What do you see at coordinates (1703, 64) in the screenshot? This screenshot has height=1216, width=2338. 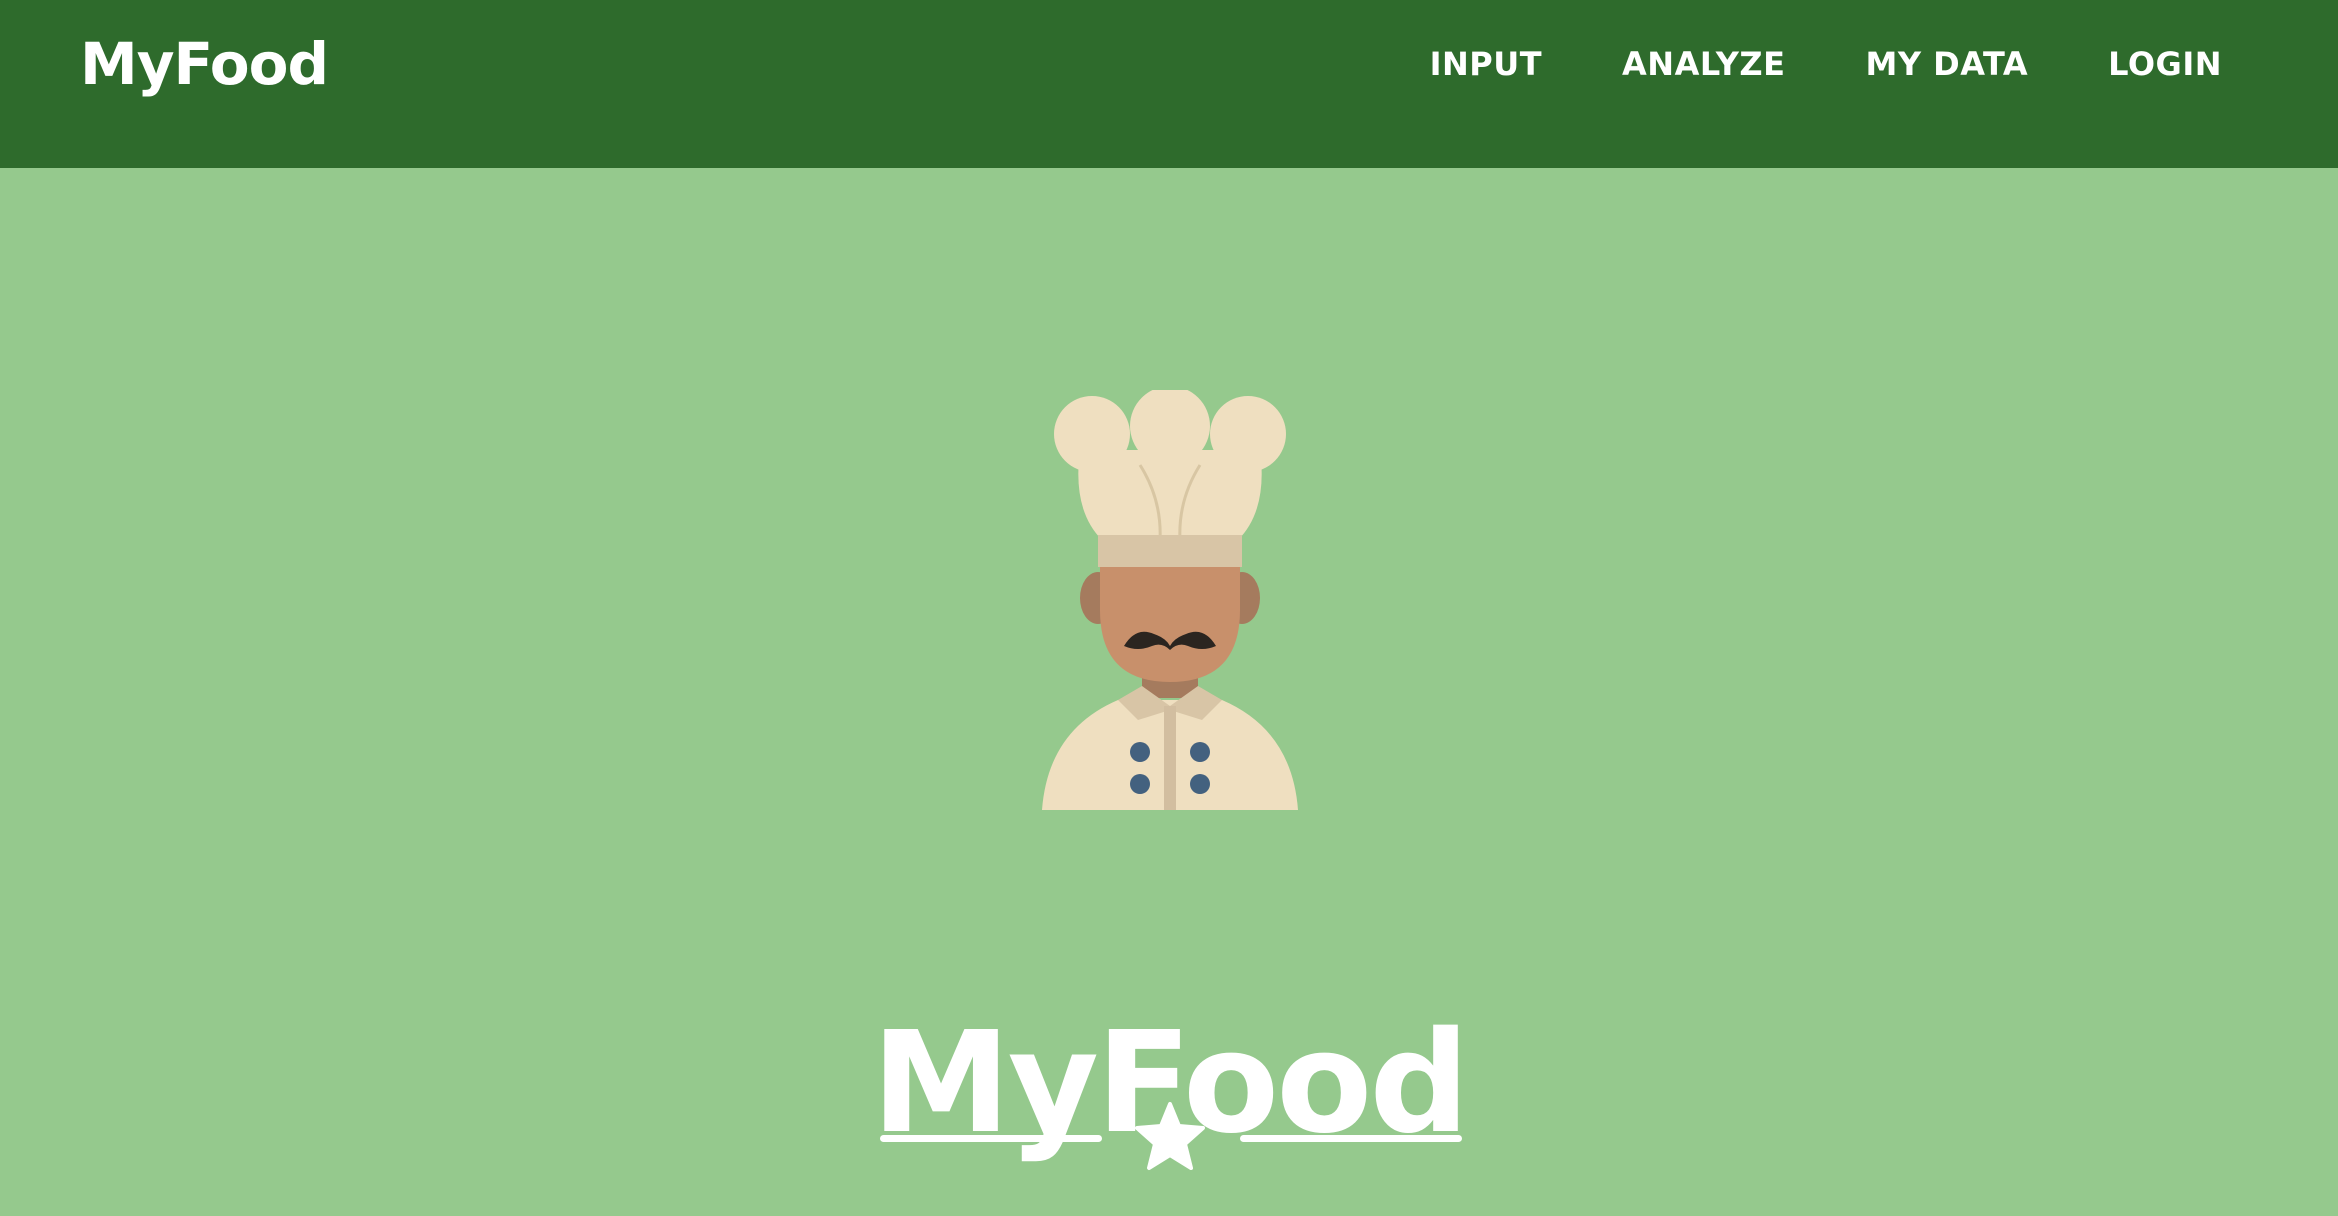 I see `nav-link-analyze: ANALYZE` at bounding box center [1703, 64].